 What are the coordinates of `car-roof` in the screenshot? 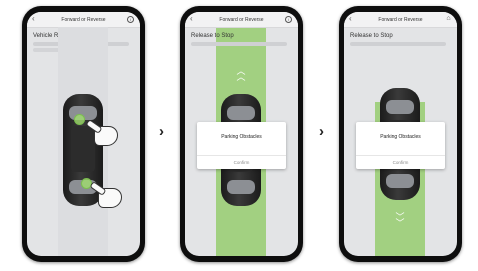 It's located at (83, 149).